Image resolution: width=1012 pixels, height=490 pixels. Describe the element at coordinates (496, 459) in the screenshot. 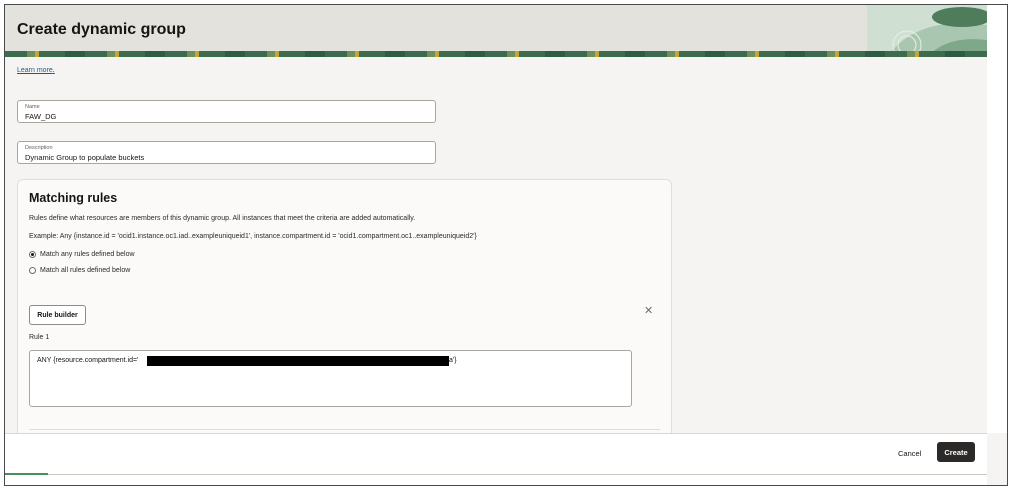

I see `dialog-footer: Cancel Create` at that location.